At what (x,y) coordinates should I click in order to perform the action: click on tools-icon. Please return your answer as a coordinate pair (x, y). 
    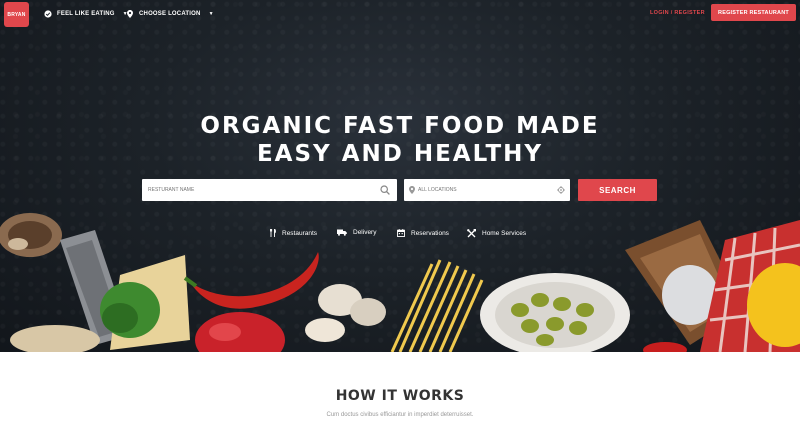
    Looking at the image, I should click on (471, 233).